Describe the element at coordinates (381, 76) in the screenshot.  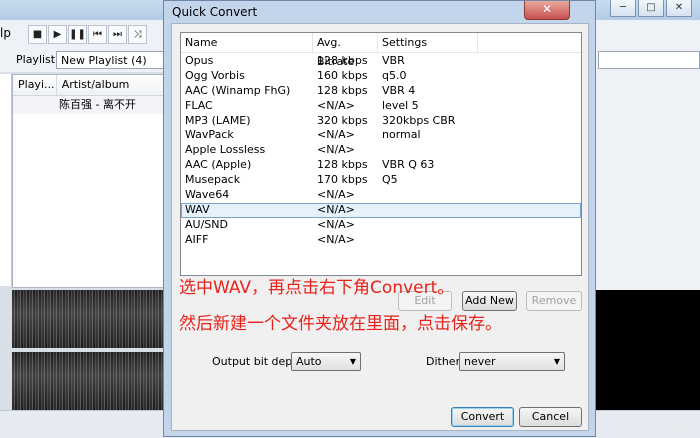
I see `format-row: Ogg Vorbis 160 kbps q5.0` at that location.